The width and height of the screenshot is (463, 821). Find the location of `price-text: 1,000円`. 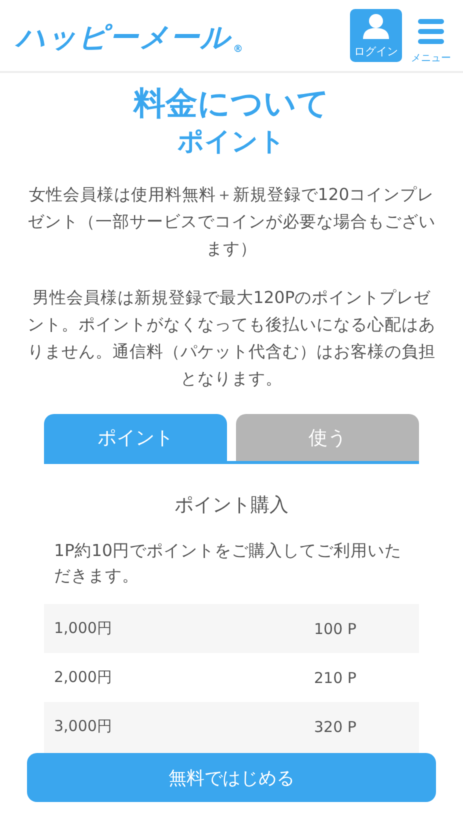

price-text: 1,000円 is located at coordinates (83, 628).